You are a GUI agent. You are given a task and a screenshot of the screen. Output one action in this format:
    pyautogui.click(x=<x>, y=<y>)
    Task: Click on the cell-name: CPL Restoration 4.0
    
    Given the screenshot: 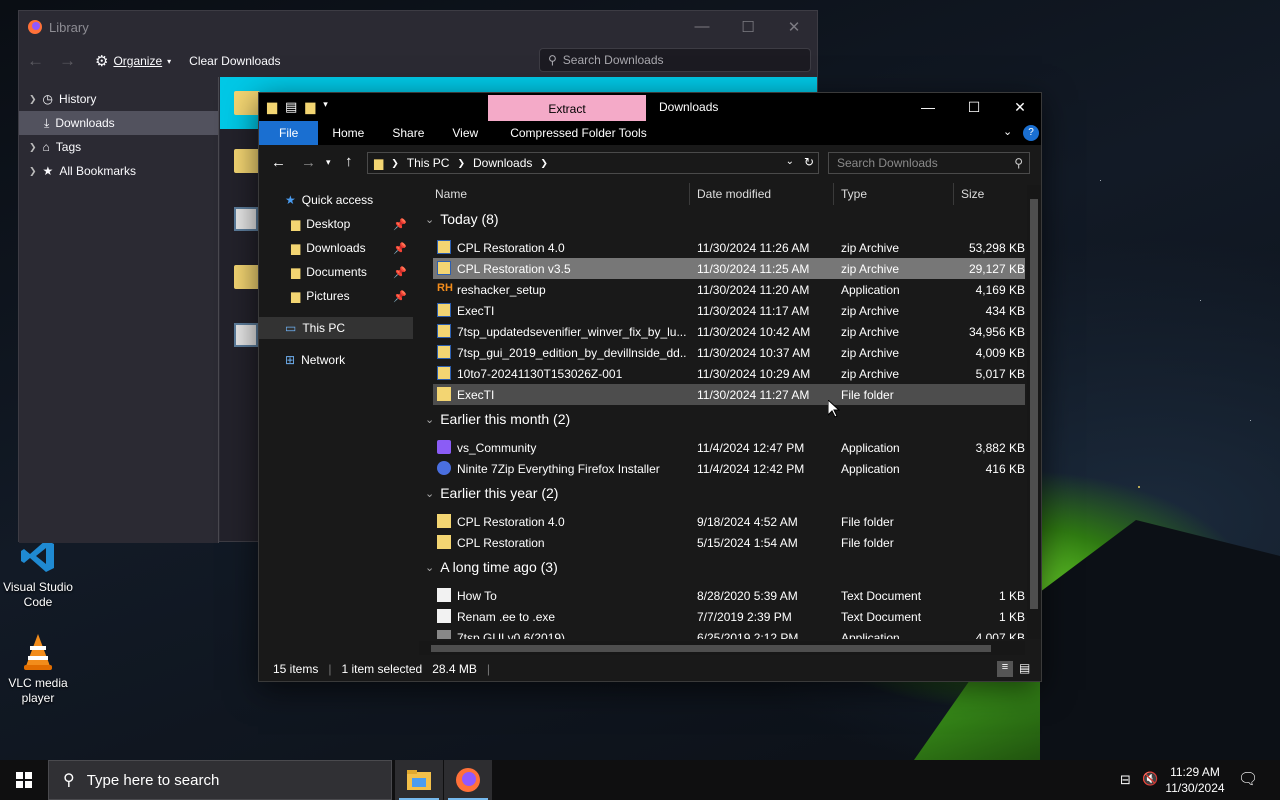 What is the action you would take?
    pyautogui.click(x=511, y=522)
    